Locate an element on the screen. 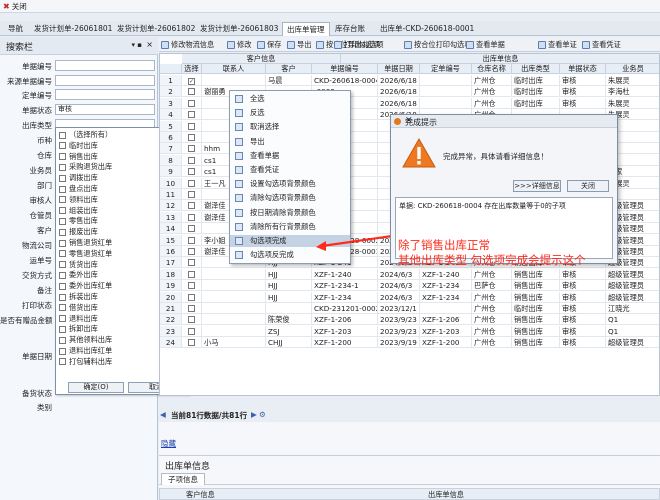  context-menu-item: 勾选项反完成 is located at coordinates (290, 255).